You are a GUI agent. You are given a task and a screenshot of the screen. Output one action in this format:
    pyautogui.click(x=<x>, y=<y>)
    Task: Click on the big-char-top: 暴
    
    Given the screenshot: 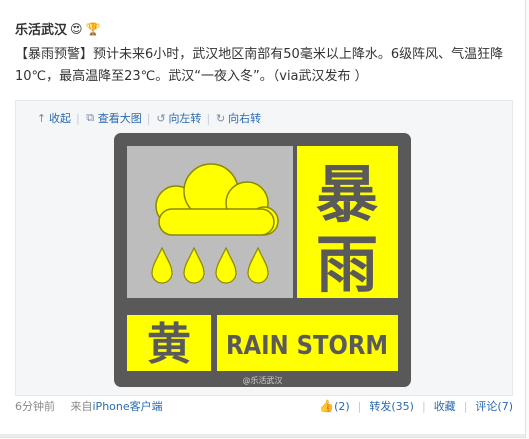 What is the action you would take?
    pyautogui.click(x=347, y=194)
    